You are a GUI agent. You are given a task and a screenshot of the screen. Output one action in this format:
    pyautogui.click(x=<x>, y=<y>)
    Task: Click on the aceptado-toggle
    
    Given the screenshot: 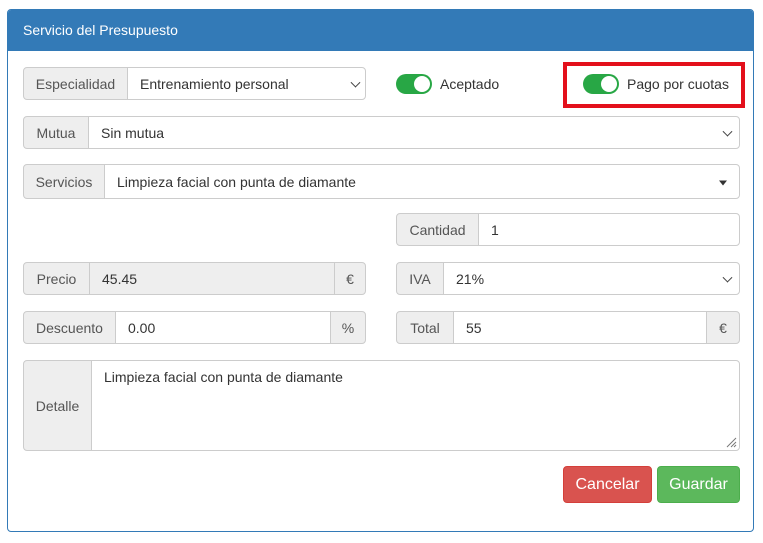 What is the action you would take?
    pyautogui.click(x=414, y=84)
    